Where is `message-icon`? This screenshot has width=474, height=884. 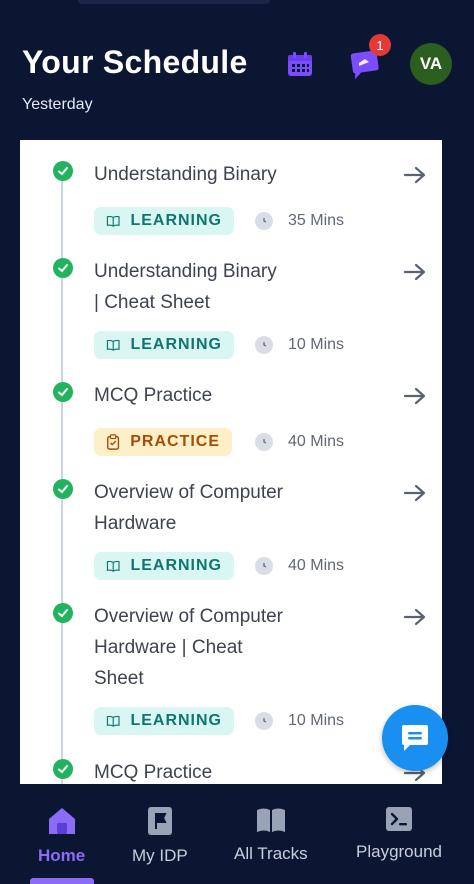 message-icon is located at coordinates (415, 738).